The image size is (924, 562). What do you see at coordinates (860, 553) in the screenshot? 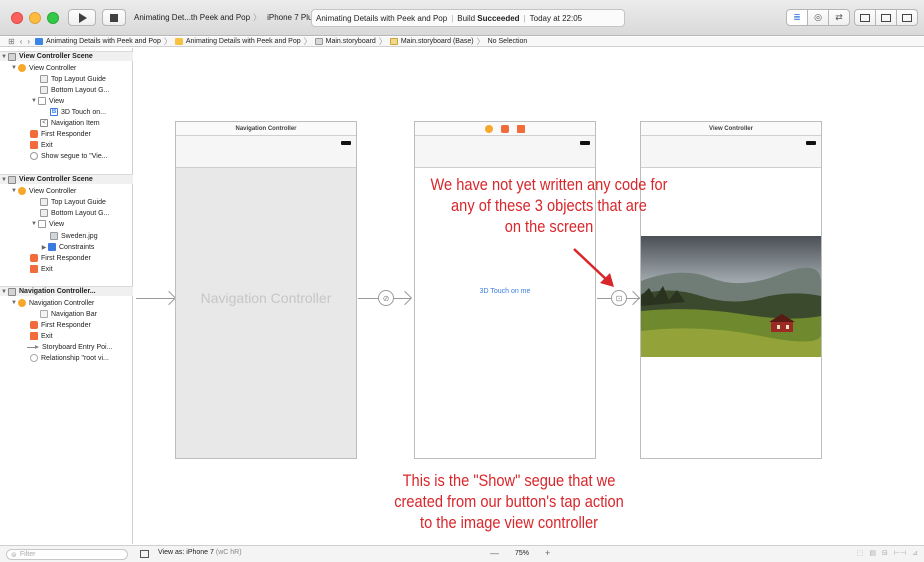
I see `update-frames-icon: ⬚` at bounding box center [860, 553].